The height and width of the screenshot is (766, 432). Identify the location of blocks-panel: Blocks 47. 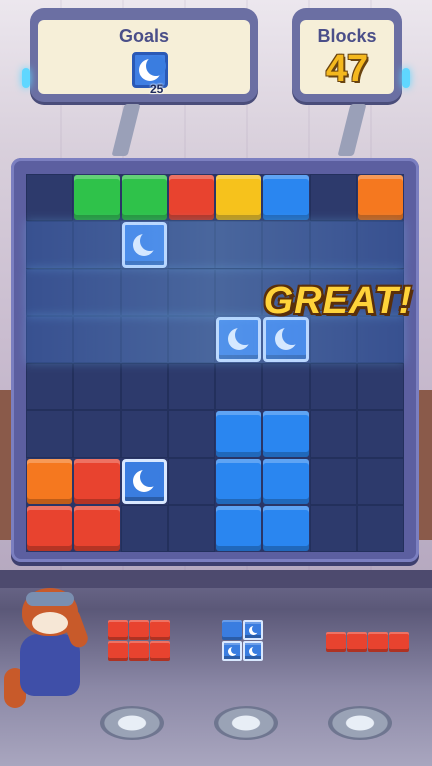
(347, 55).